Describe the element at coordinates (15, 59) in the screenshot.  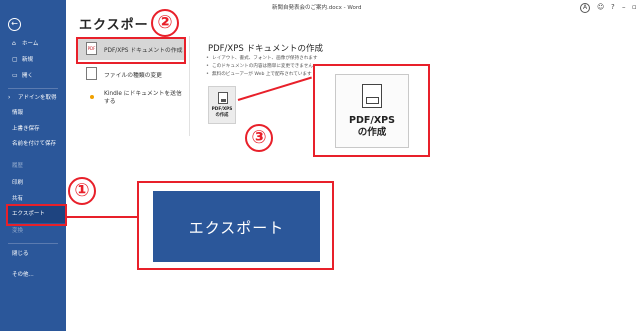
I see `new-document-icon: ▢` at that location.